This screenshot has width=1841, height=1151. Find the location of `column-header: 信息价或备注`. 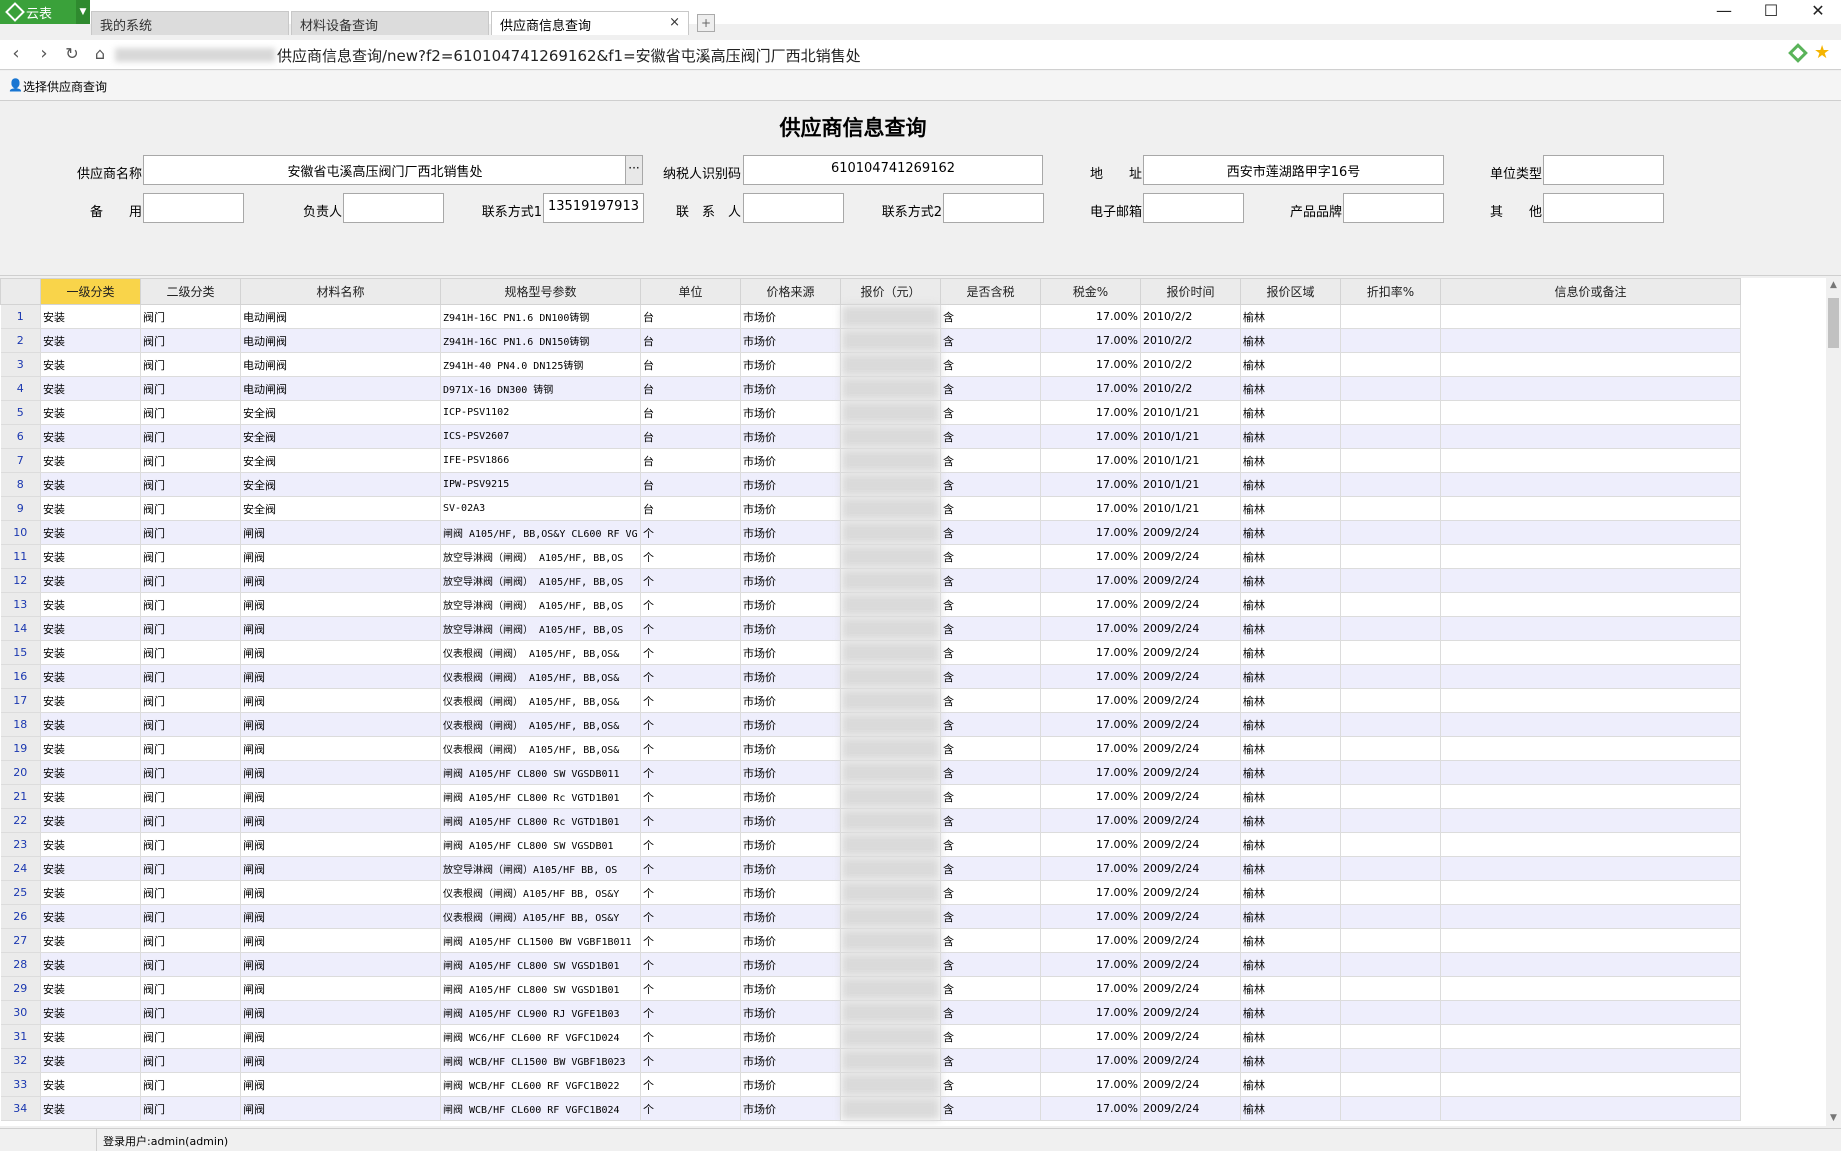

column-header: 信息价或备注 is located at coordinates (1590, 291).